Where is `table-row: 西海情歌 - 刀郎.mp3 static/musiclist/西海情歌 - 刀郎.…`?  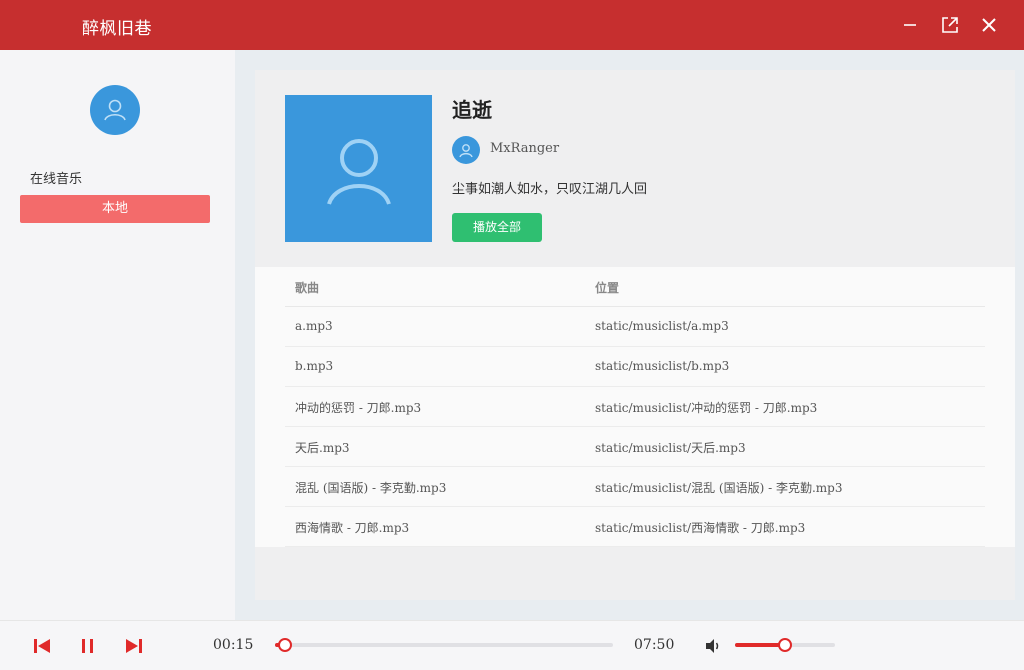
table-row: 西海情歌 - 刀郎.mp3 static/musiclist/西海情歌 - 刀郎.… is located at coordinates (635, 527).